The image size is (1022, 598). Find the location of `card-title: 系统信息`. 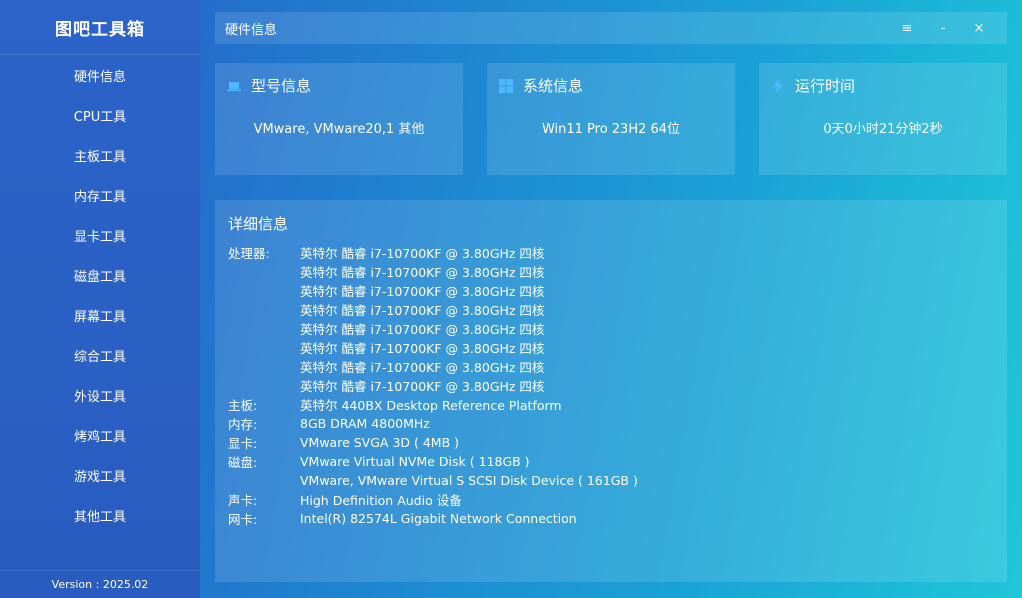

card-title: 系统信息 is located at coordinates (553, 86).